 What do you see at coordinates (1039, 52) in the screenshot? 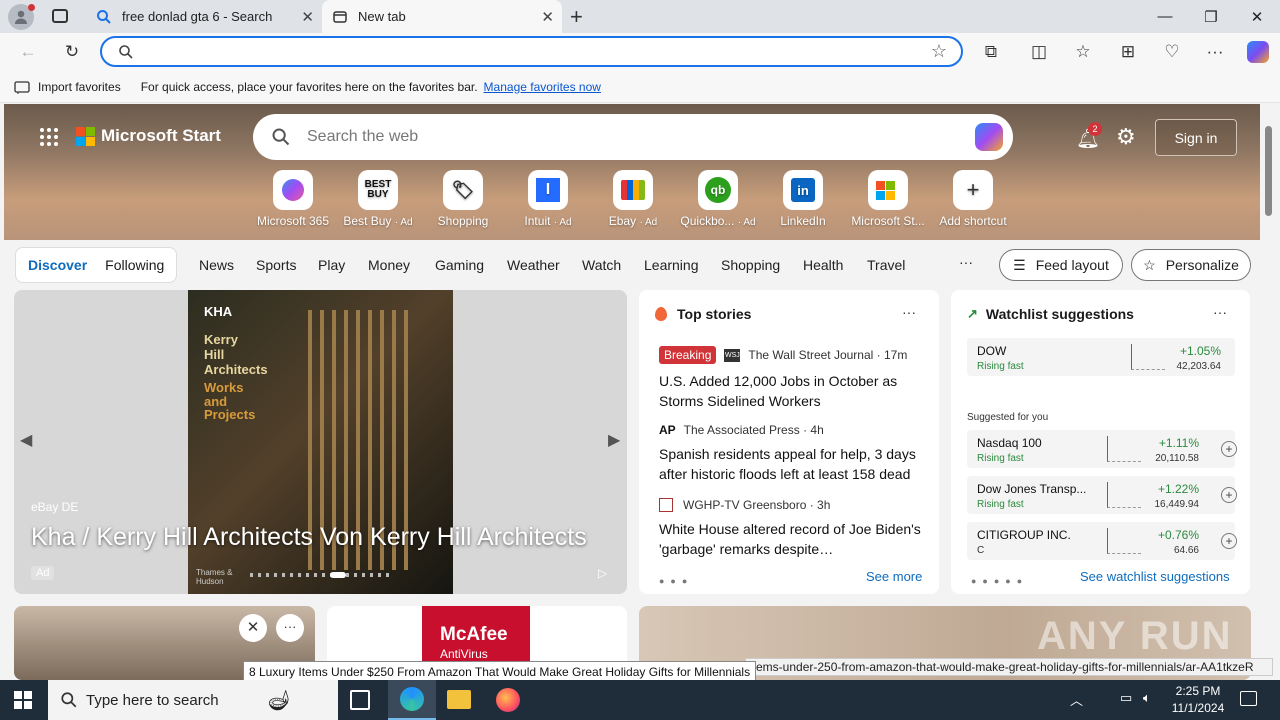
I see `split-screen-icon: ◫` at bounding box center [1039, 52].